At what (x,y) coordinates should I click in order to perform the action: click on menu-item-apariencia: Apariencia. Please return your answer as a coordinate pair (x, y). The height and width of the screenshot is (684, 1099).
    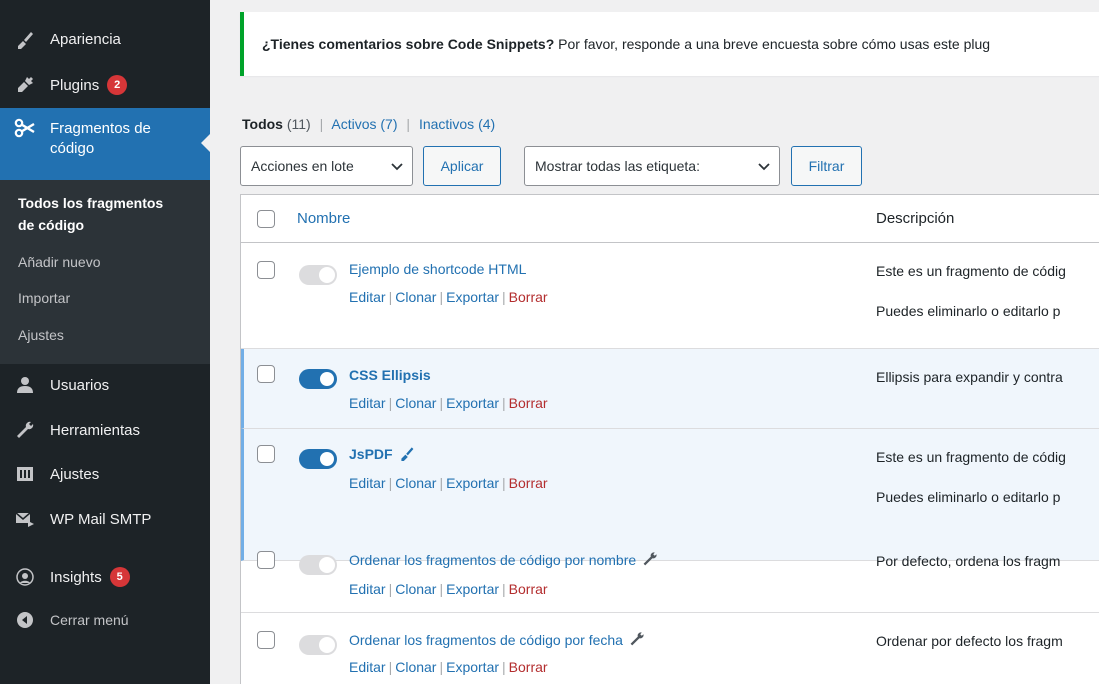
    Looking at the image, I should click on (105, 39).